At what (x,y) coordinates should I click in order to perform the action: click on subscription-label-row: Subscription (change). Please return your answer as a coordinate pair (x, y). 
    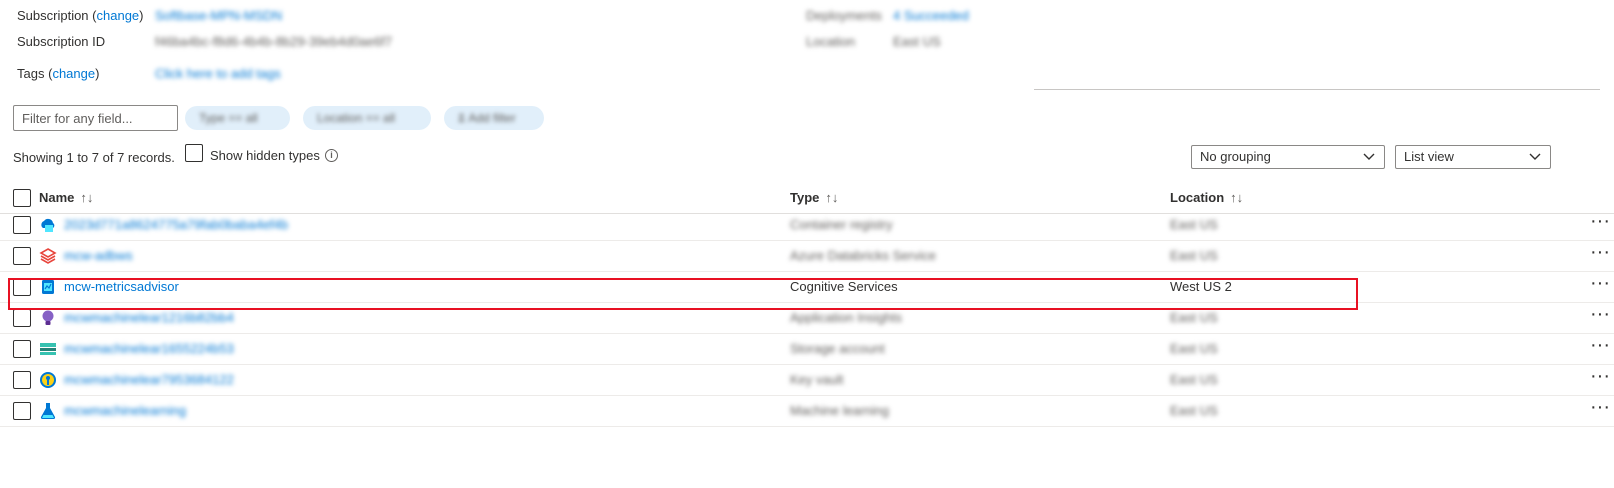
    Looking at the image, I should click on (80, 15).